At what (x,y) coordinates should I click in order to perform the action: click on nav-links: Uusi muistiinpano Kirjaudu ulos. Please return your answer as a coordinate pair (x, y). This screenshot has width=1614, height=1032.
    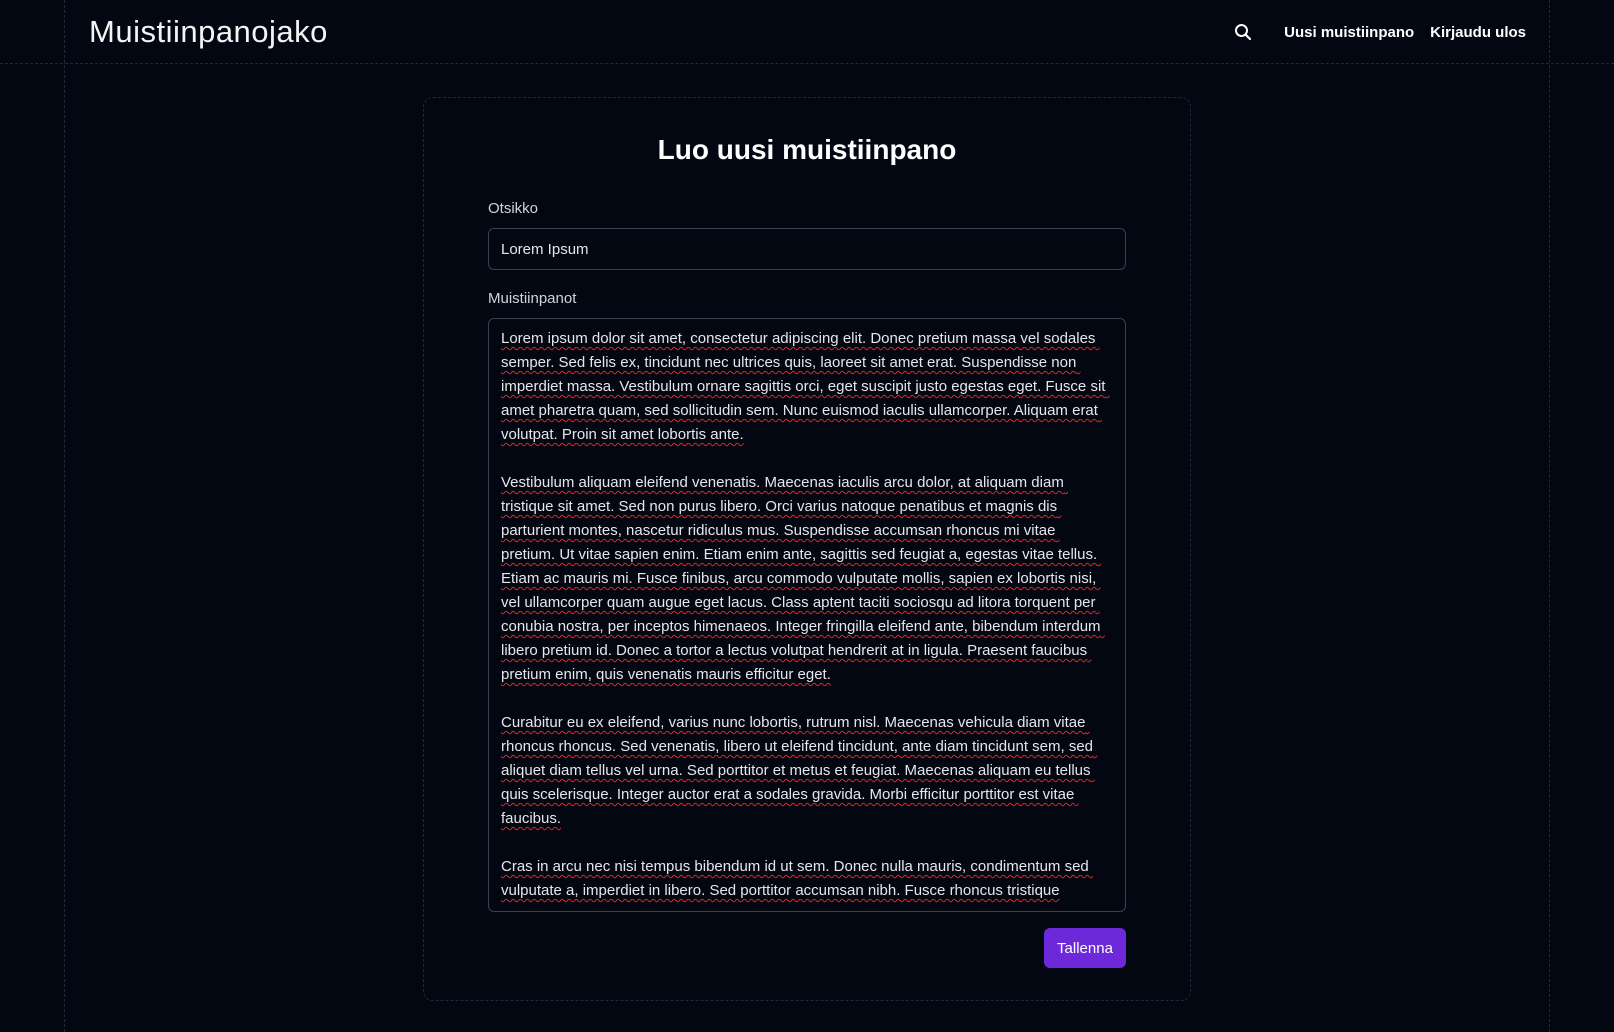
    Looking at the image, I should click on (1379, 32).